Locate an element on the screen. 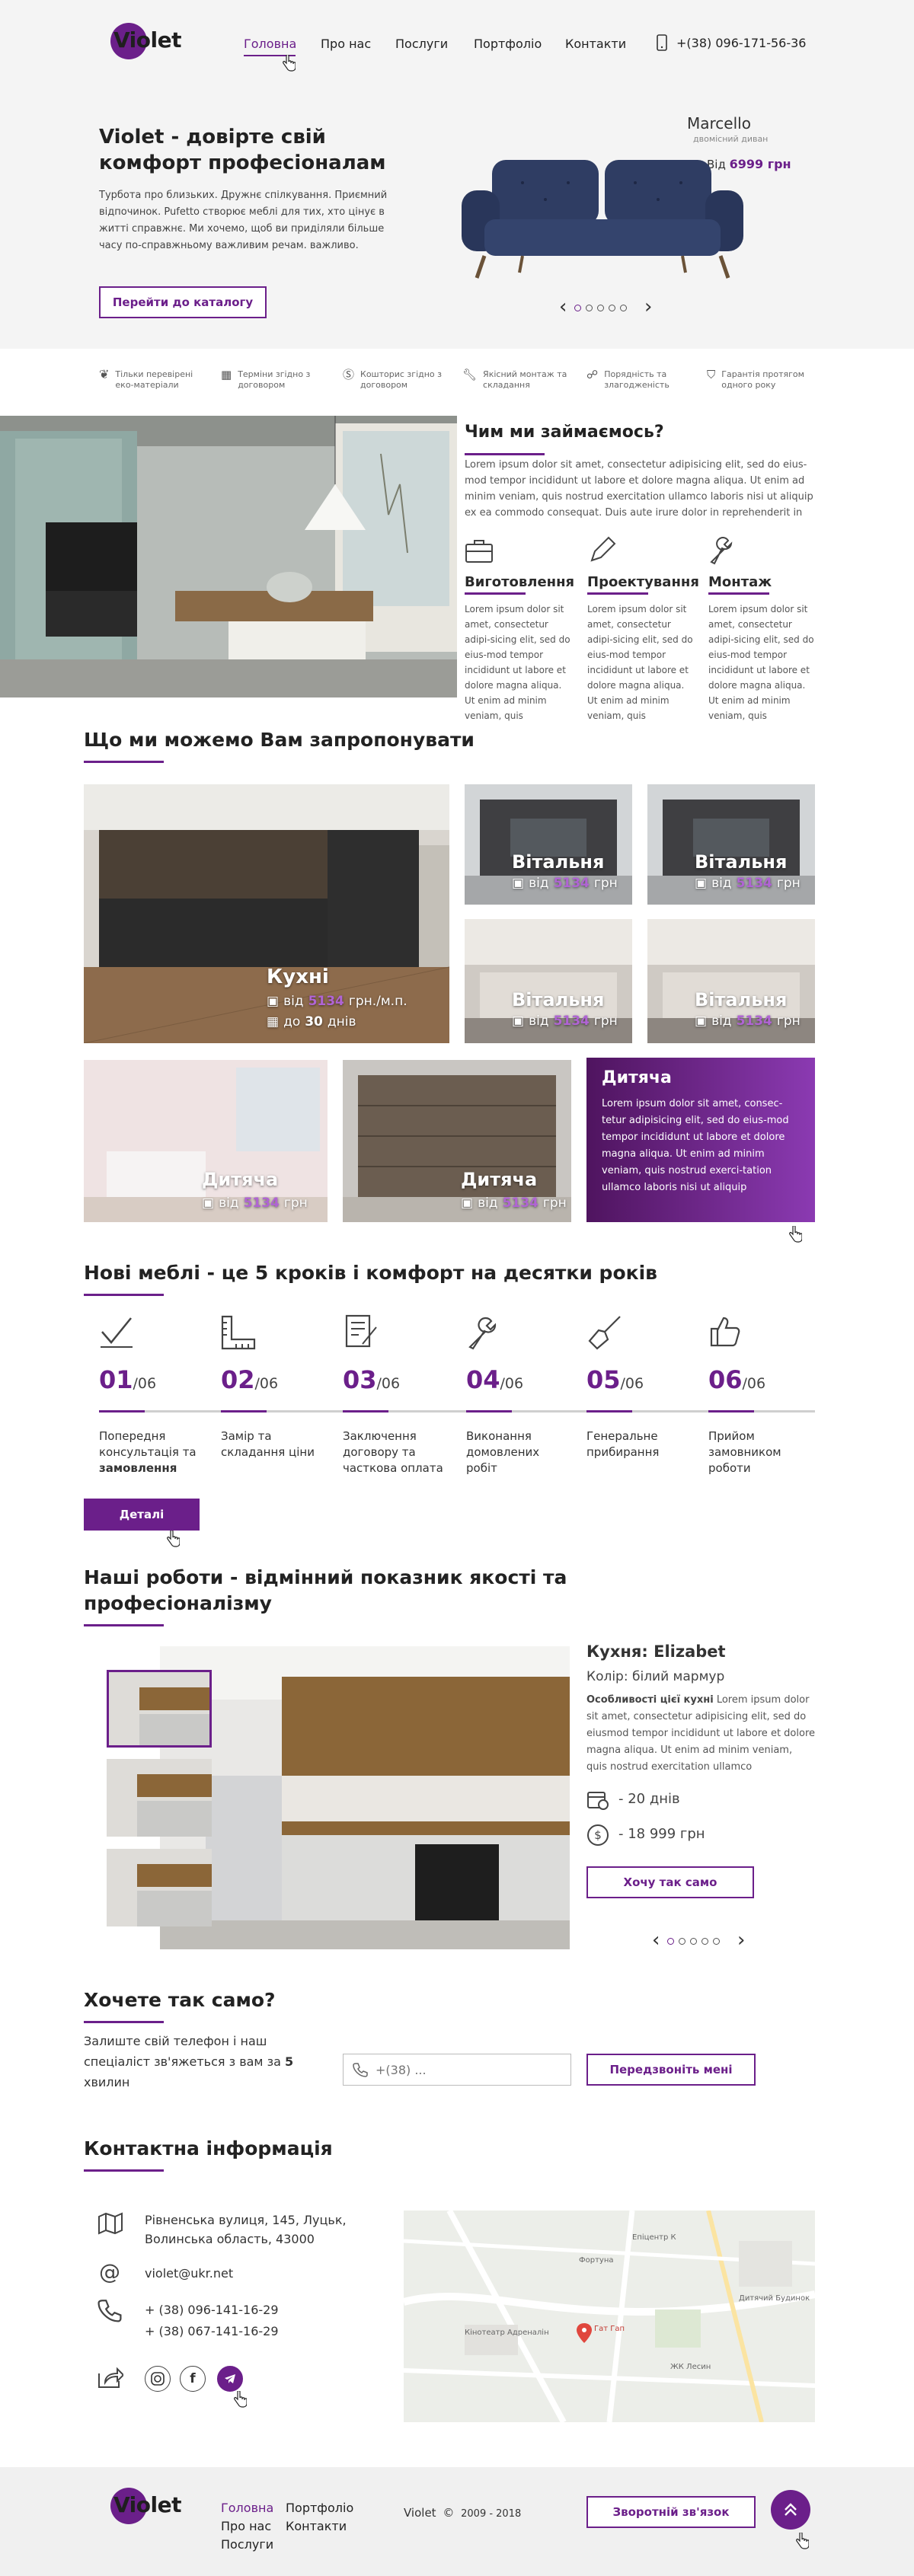  slider-dots is located at coordinates (600, 308).